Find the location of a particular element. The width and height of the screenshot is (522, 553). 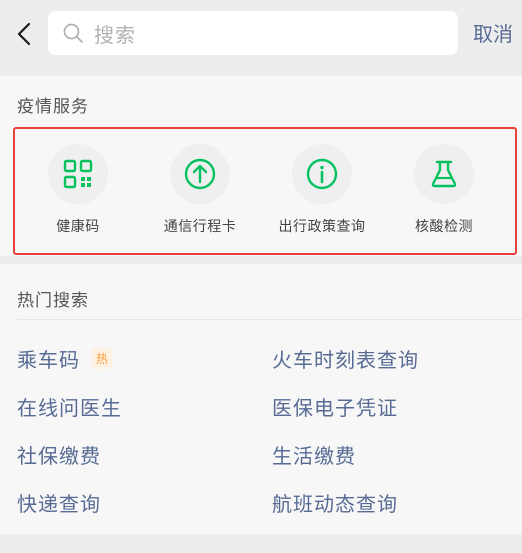

hot-search-label: 火车时刻表查询 is located at coordinates (345, 360).